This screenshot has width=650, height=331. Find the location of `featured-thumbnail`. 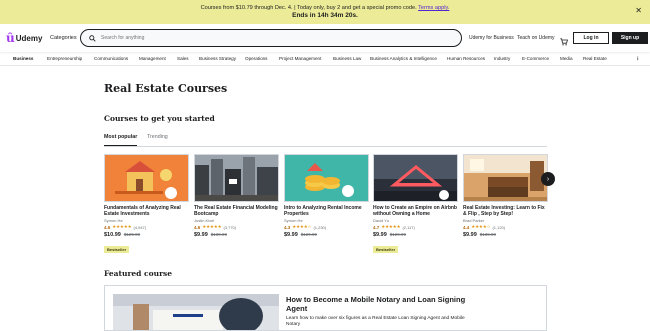

featured-thumbnail is located at coordinates (196, 312).